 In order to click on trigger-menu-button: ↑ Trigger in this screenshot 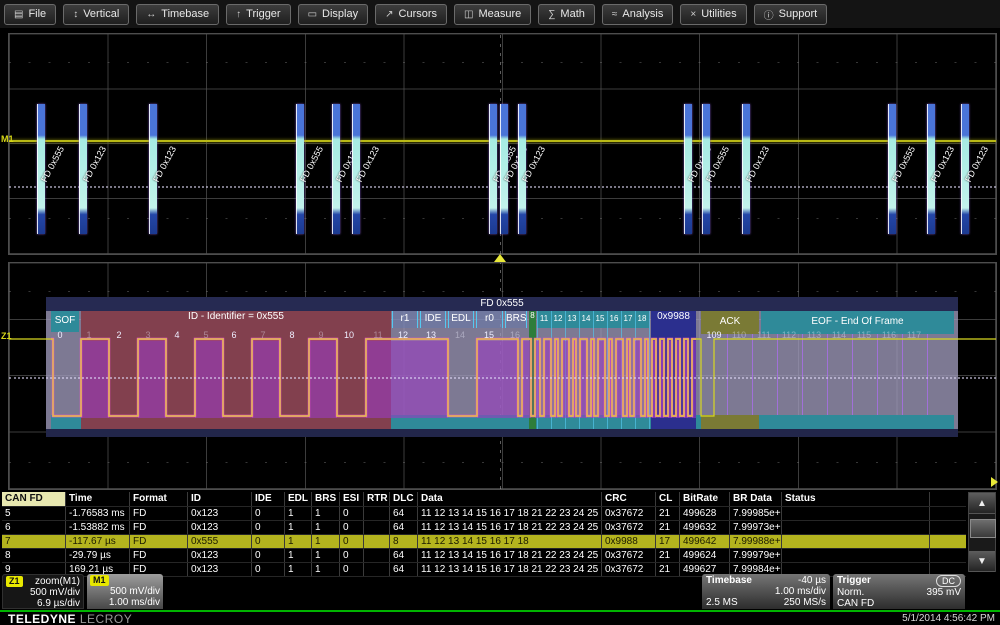, I will do `click(258, 14)`.